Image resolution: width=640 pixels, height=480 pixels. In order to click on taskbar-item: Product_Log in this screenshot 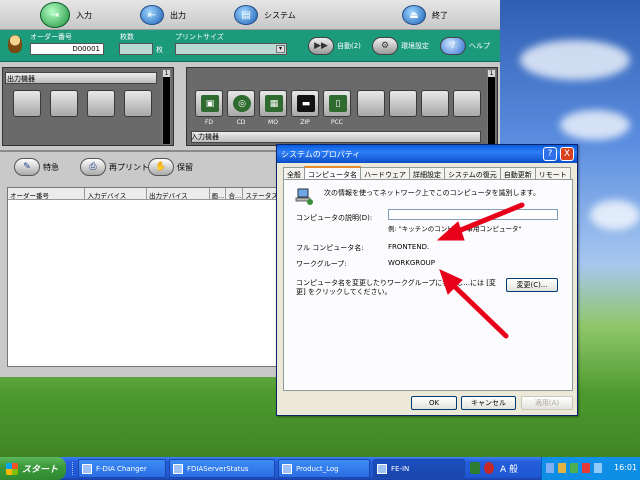, I will do `click(324, 468)`.